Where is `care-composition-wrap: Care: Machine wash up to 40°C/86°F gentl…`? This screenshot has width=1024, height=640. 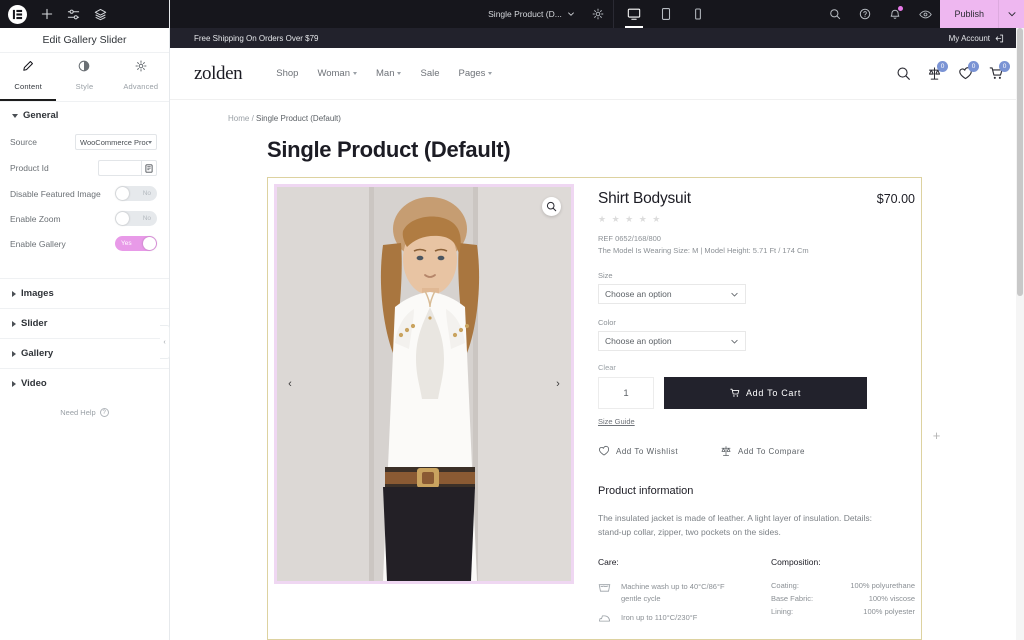
care-composition-wrap: Care: Machine wash up to 40°C/86°F gentl… is located at coordinates (756, 595).